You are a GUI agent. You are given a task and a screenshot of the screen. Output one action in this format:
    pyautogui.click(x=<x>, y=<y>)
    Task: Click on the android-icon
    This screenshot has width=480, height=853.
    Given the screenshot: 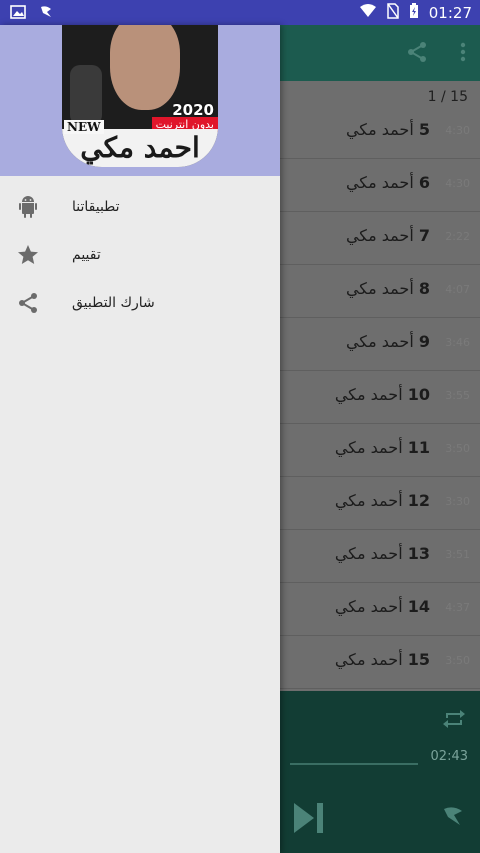 What is the action you would take?
    pyautogui.click(x=28, y=207)
    